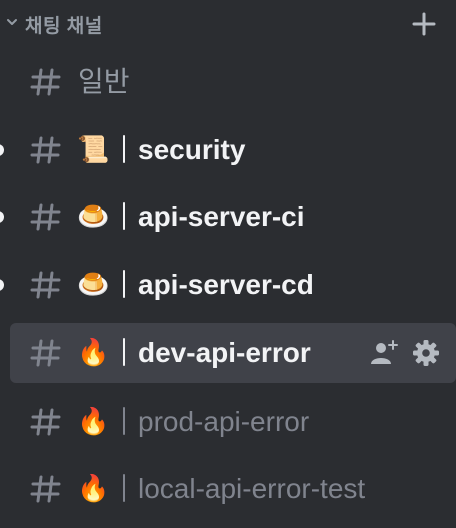 The width and height of the screenshot is (456, 528). I want to click on channel-name: prod-api-error, so click(224, 421).